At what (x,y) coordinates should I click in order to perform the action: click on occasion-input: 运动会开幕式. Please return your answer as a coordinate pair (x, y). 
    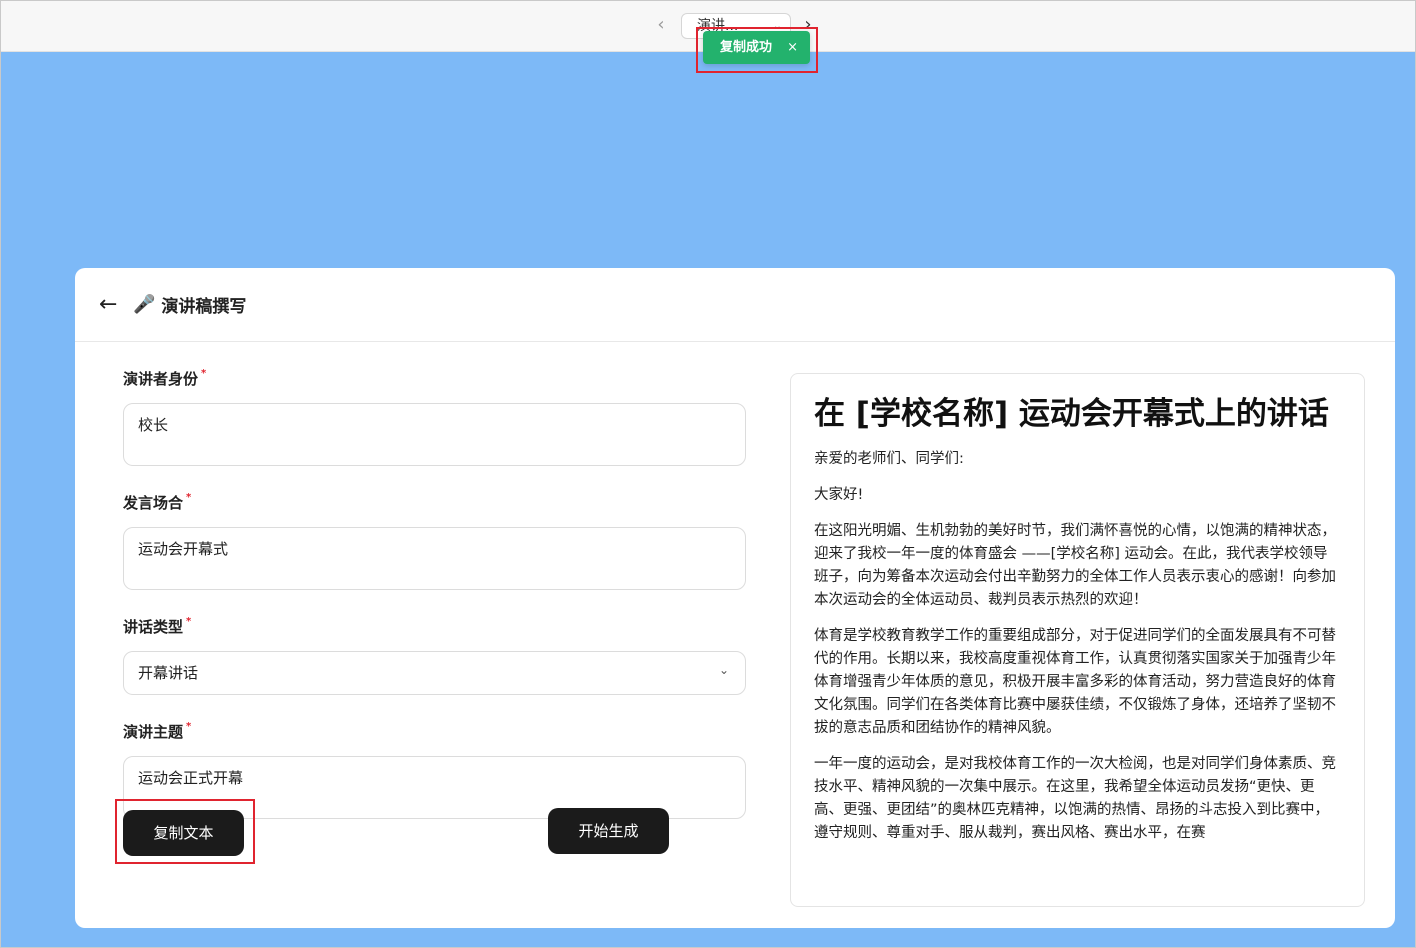
    Looking at the image, I should click on (434, 558).